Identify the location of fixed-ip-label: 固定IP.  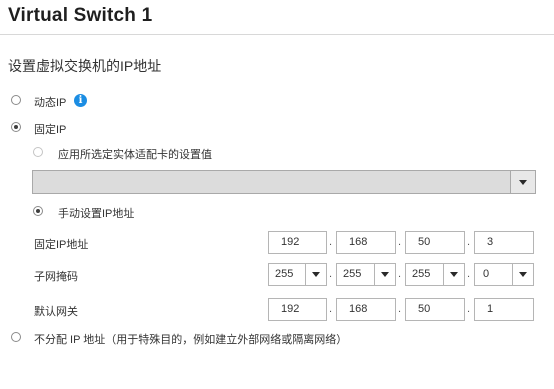
(50, 130).